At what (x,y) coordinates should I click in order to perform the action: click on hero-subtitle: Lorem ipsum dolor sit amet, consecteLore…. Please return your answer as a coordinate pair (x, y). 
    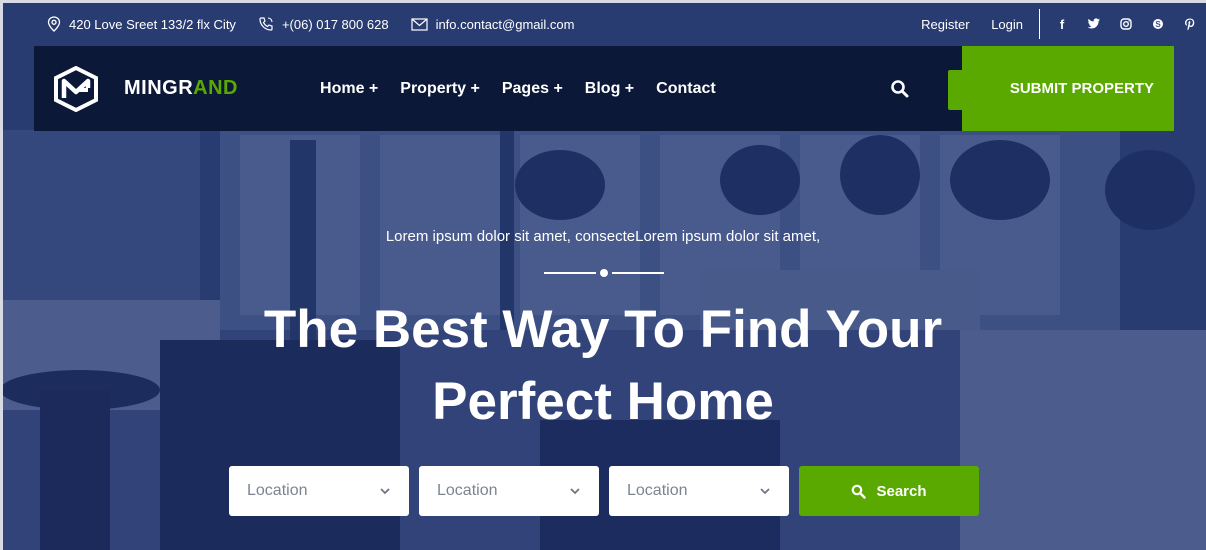
    Looking at the image, I should click on (603, 236).